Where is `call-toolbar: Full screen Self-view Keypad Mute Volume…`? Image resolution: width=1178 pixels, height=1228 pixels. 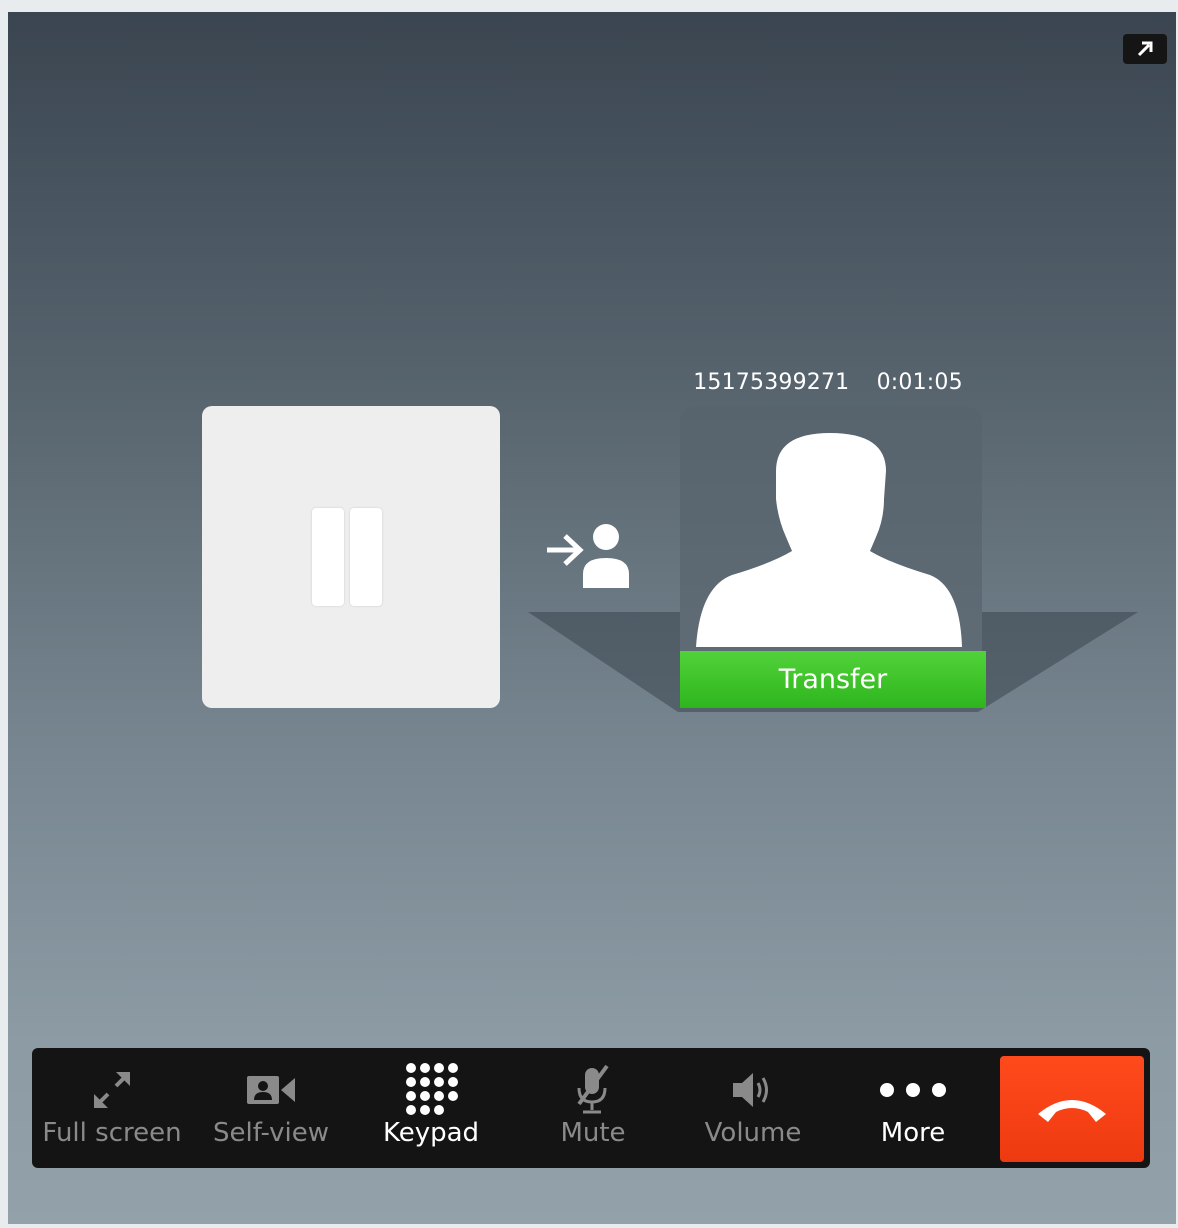 call-toolbar: Full screen Self-view Keypad Mute Volume… is located at coordinates (591, 1108).